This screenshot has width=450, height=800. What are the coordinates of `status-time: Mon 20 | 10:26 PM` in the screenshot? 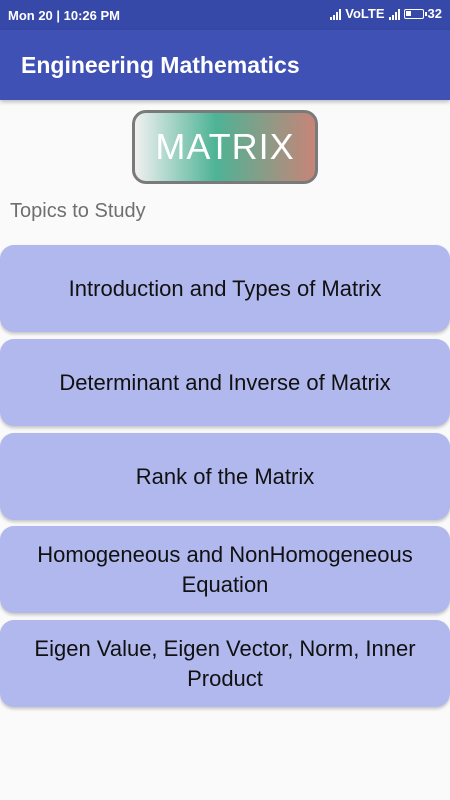 It's located at (64, 15).